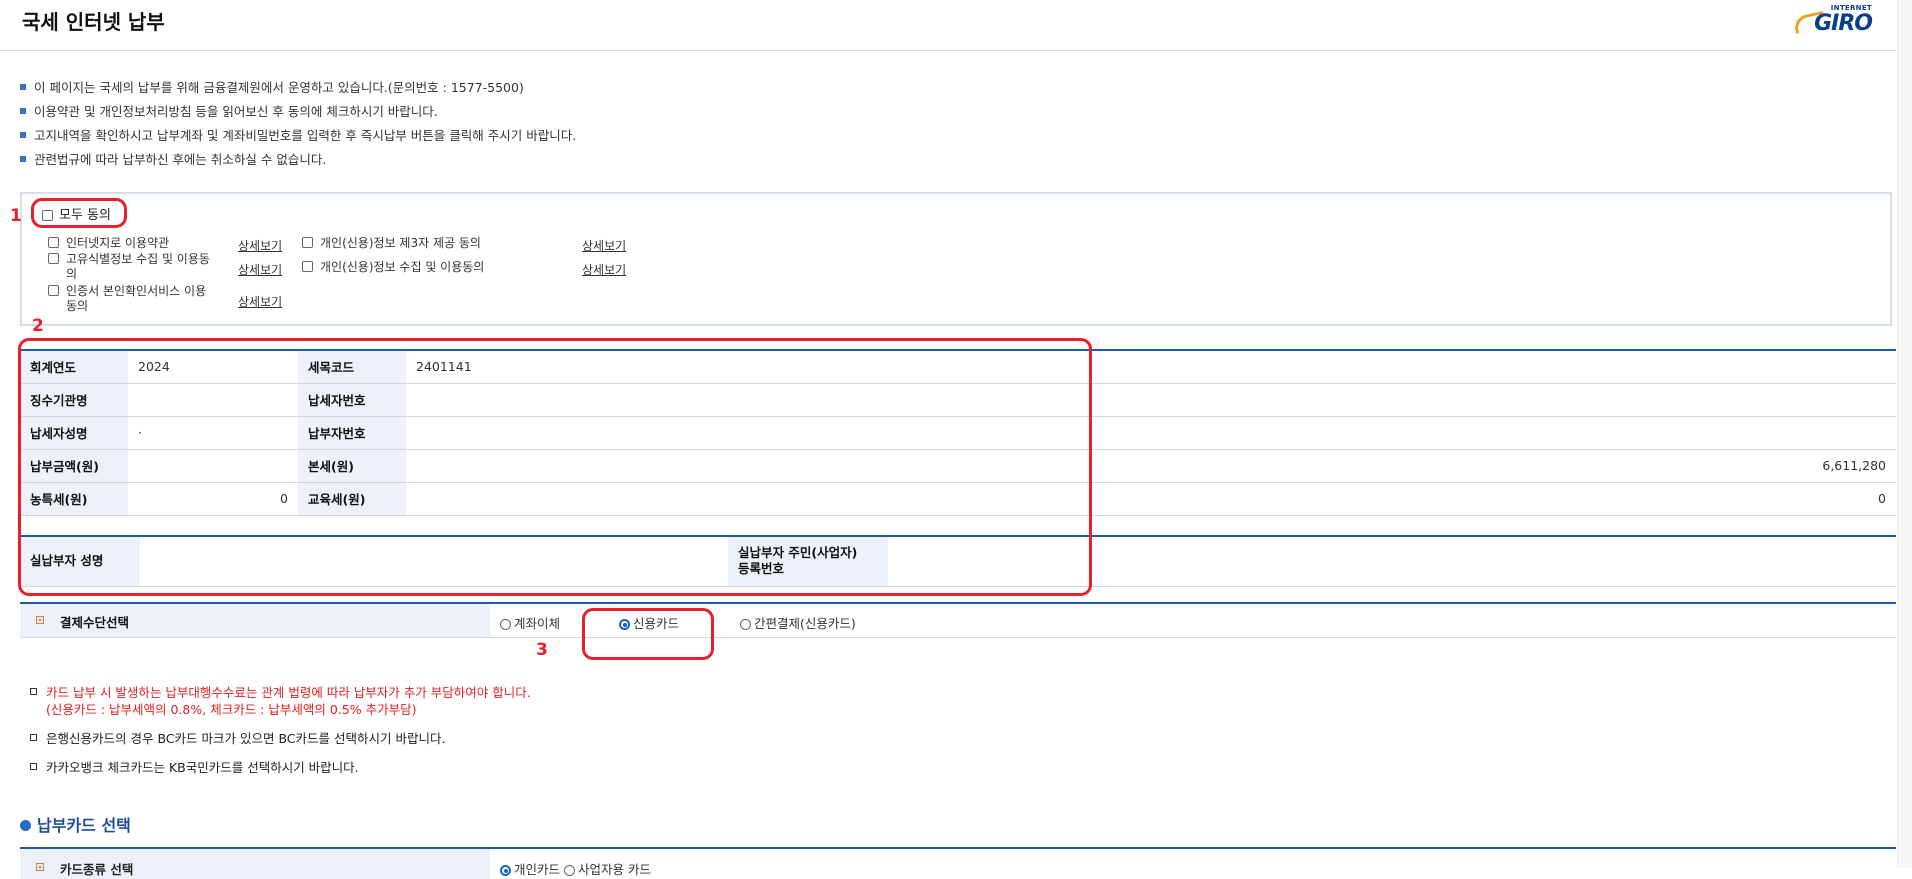 Image resolution: width=1912 pixels, height=879 pixels. I want to click on annotation-label-2: 2, so click(38, 326).